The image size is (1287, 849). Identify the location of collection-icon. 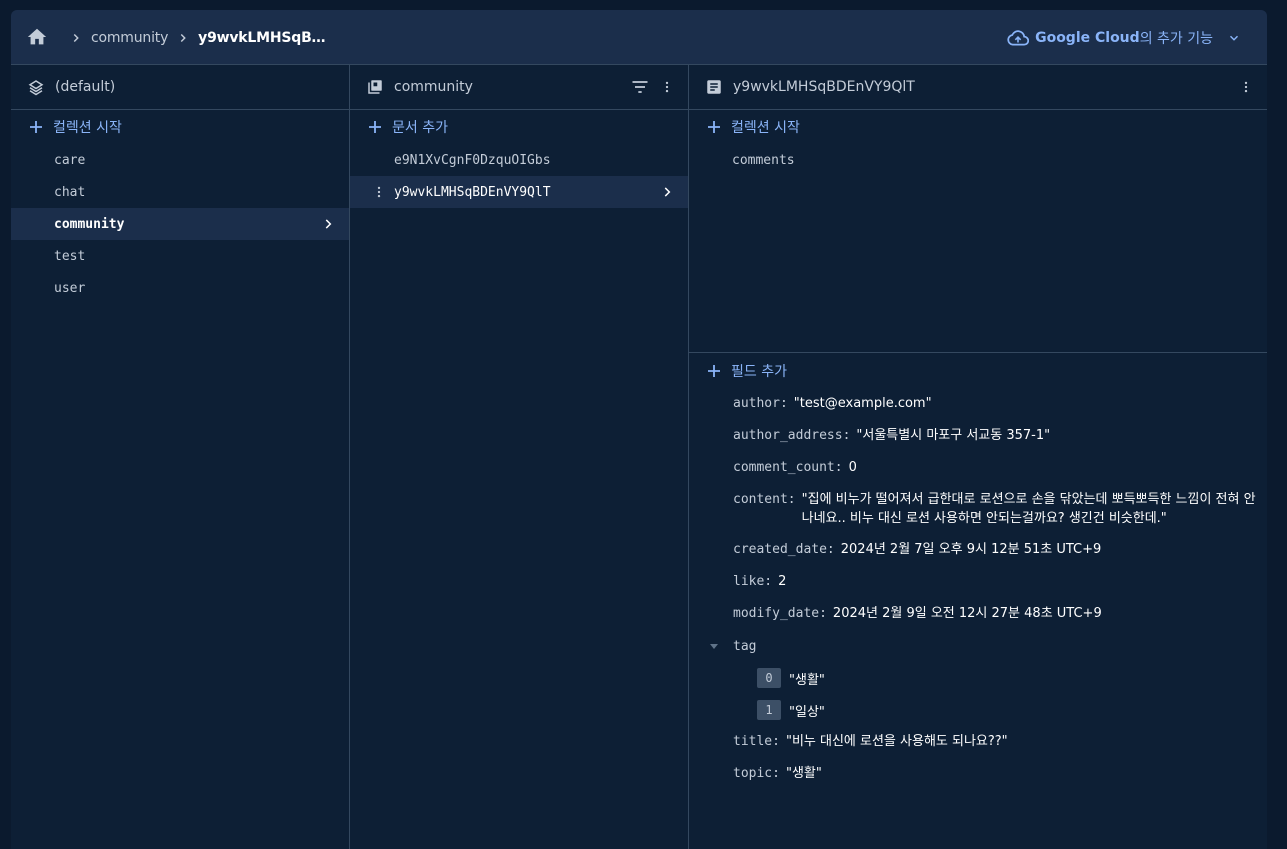
(375, 87).